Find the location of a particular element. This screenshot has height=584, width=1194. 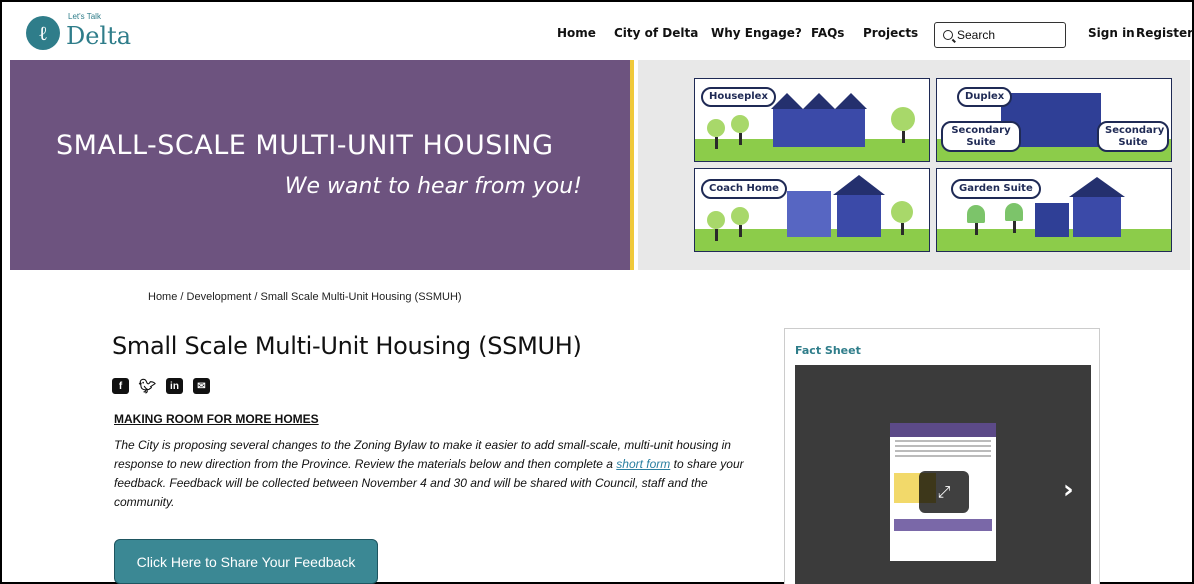

share-feedback-button: Click Here to Share Your Feedback is located at coordinates (246, 561).